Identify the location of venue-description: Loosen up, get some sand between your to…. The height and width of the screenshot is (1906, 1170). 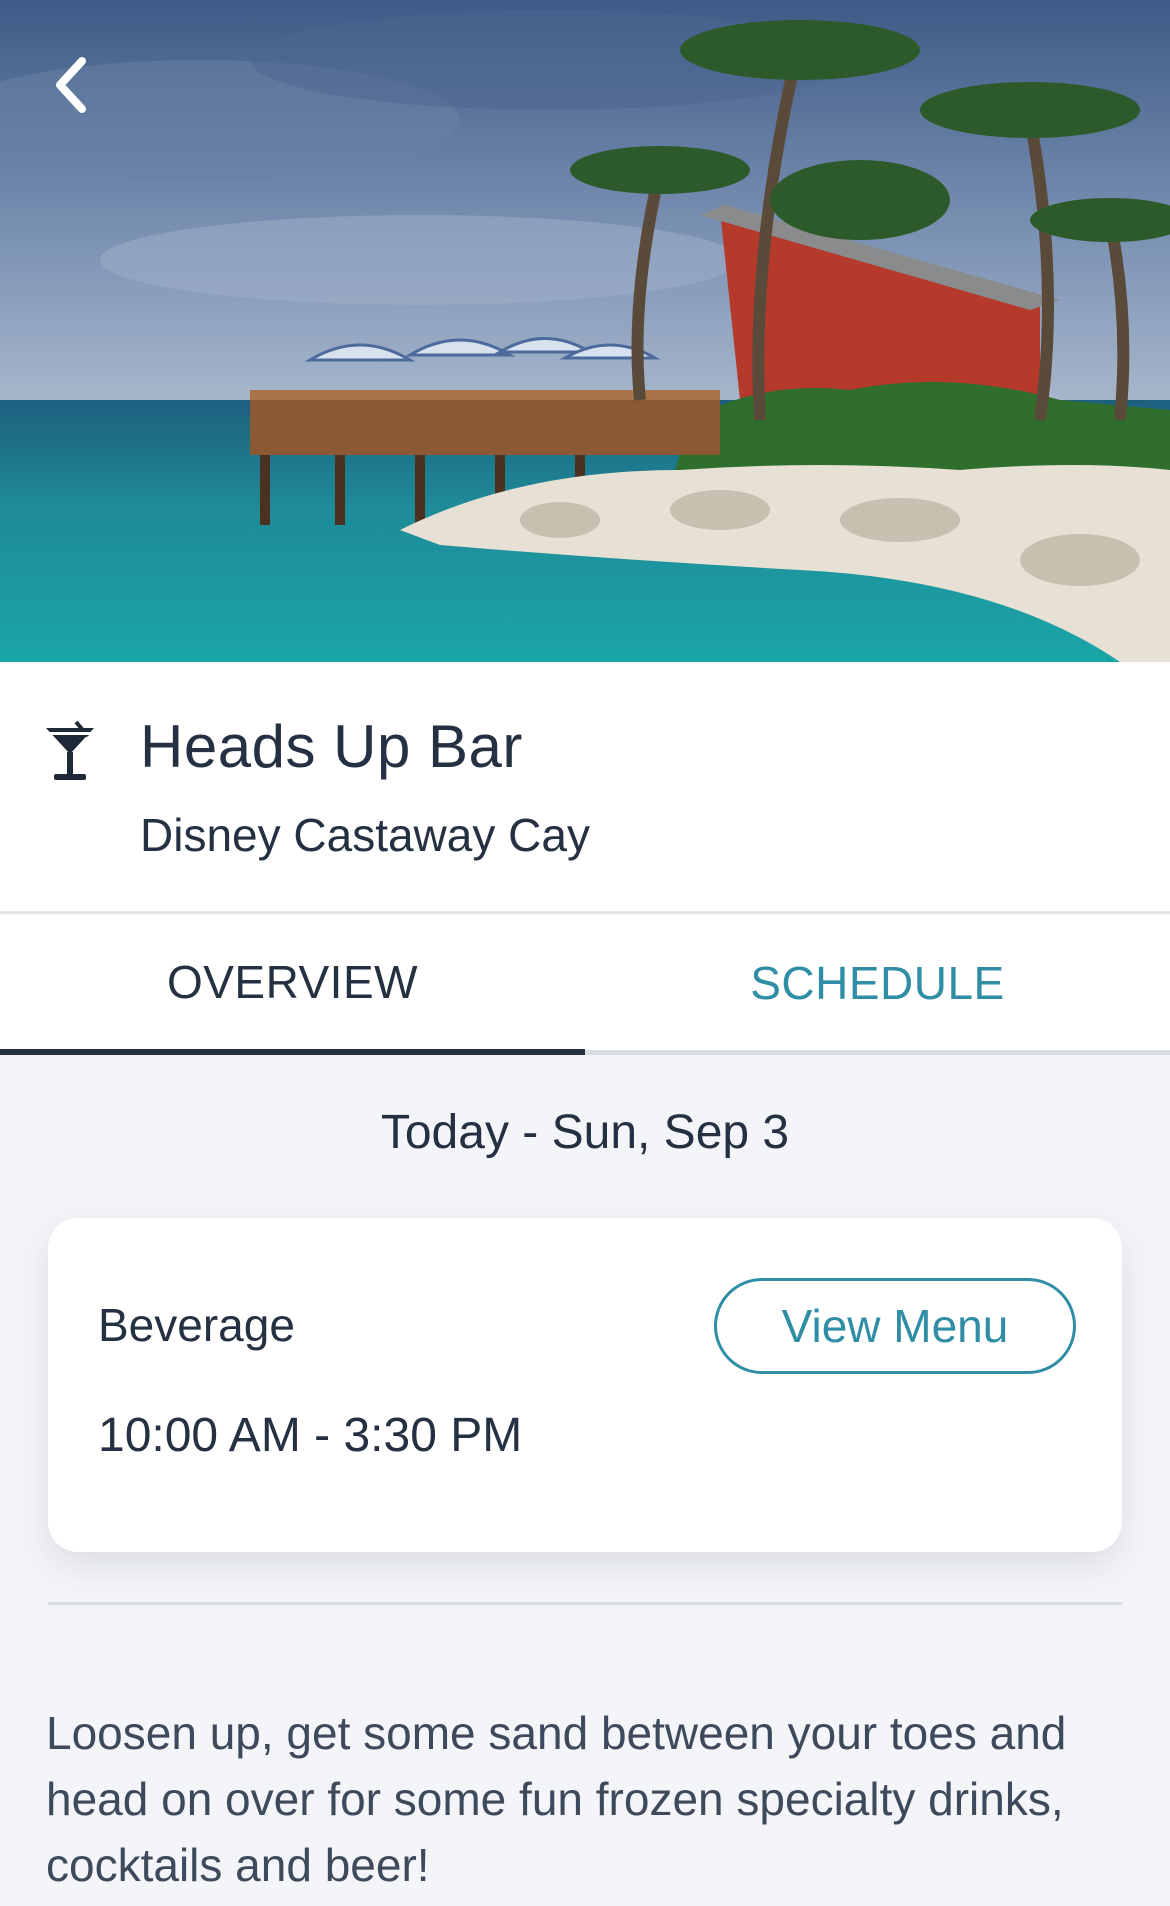
(556, 1799).